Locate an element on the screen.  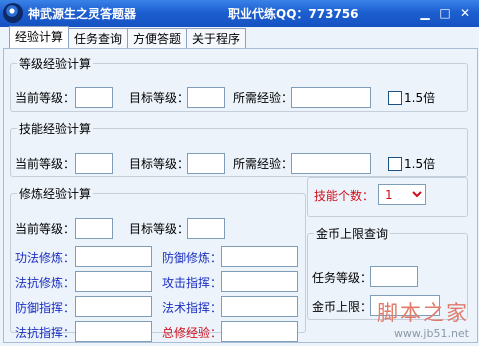
cultivation-target-input is located at coordinates (206, 228).